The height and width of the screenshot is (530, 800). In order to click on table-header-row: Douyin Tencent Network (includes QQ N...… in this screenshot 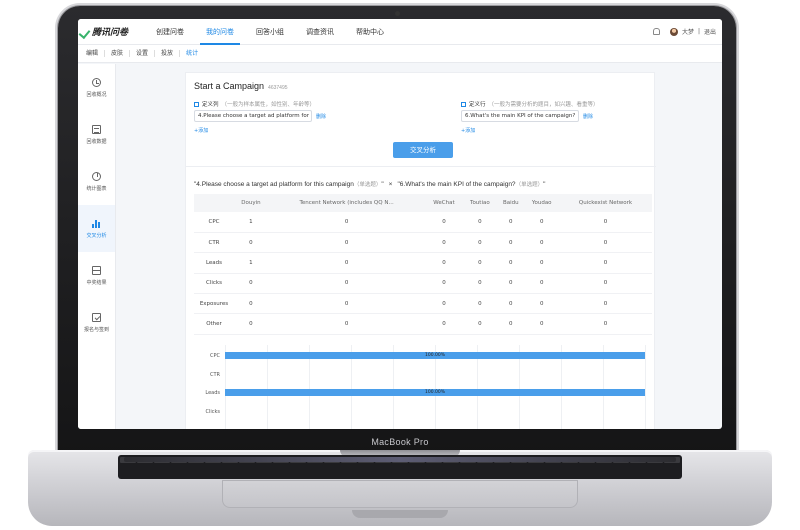, I will do `click(423, 203)`.